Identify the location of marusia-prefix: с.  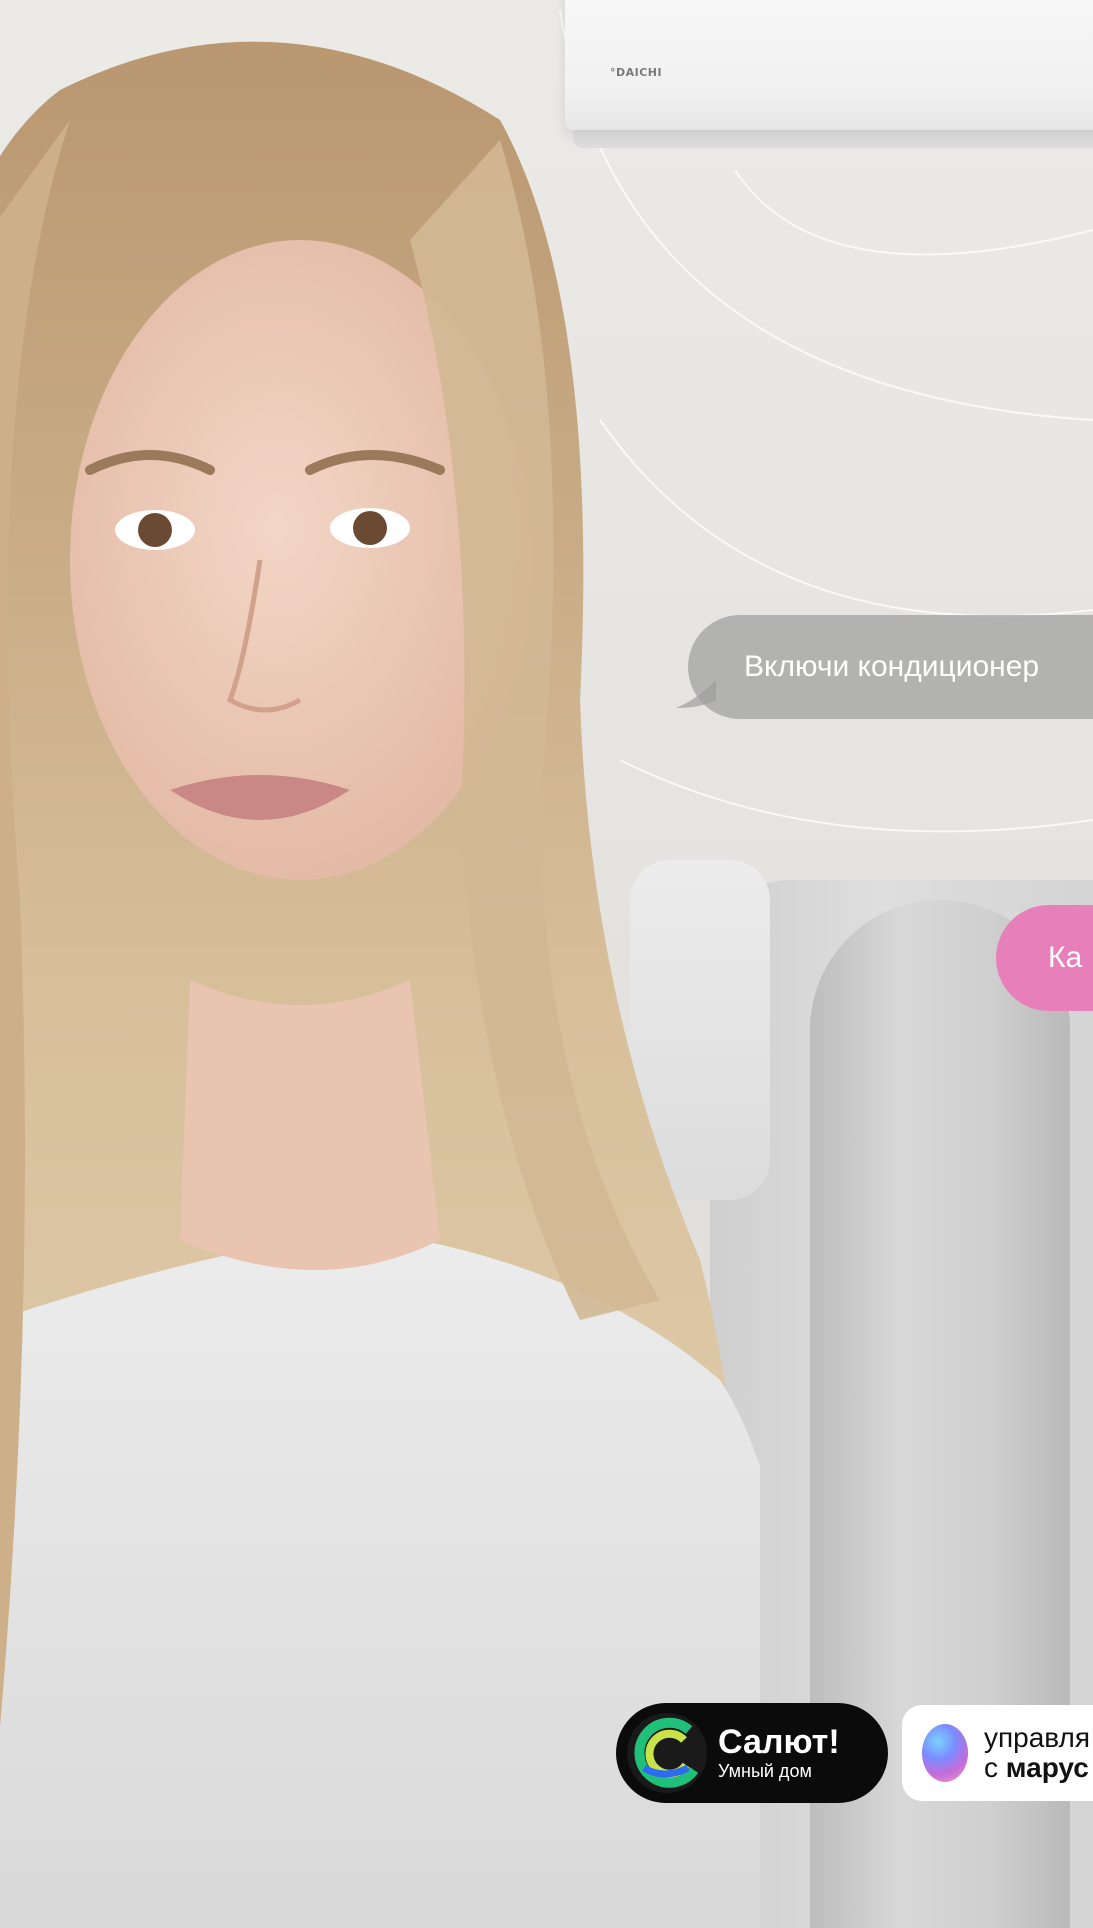
(995, 1767).